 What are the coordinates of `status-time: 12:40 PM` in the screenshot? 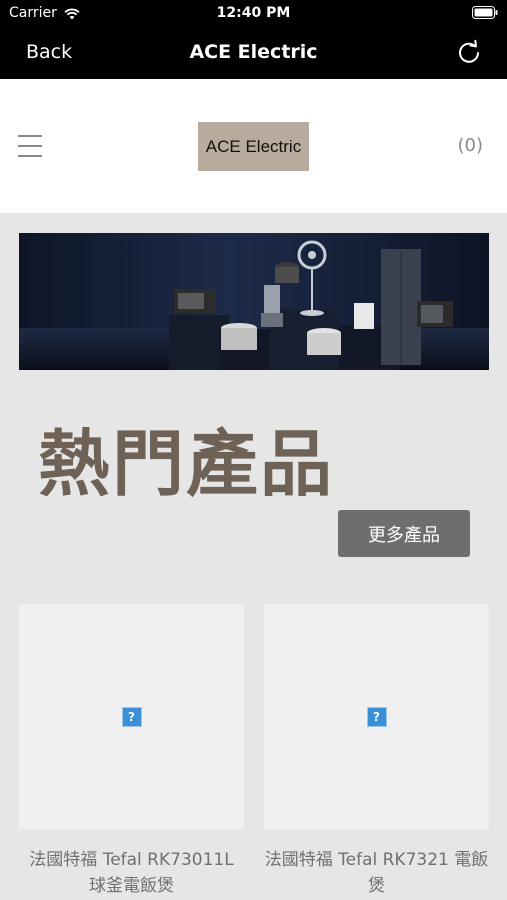 It's located at (253, 13).